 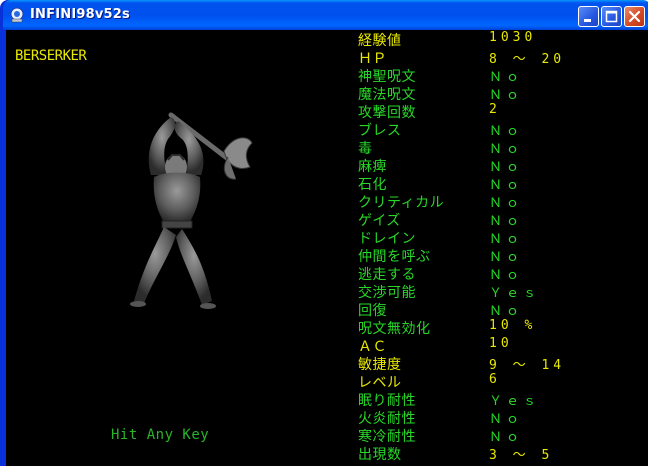 What do you see at coordinates (372, 185) in the screenshot?
I see `stat-label: 石化` at bounding box center [372, 185].